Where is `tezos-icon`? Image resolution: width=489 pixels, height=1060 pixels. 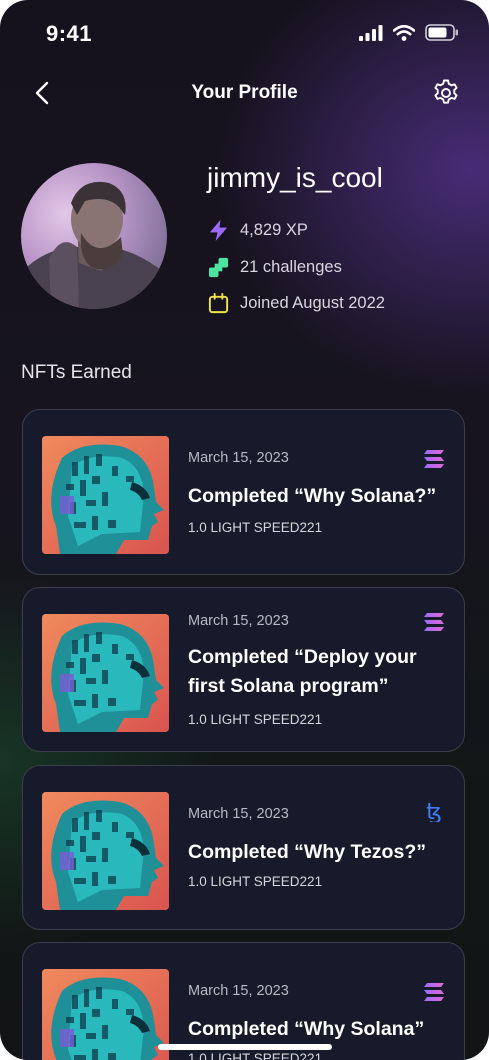 tezos-icon is located at coordinates (434, 811).